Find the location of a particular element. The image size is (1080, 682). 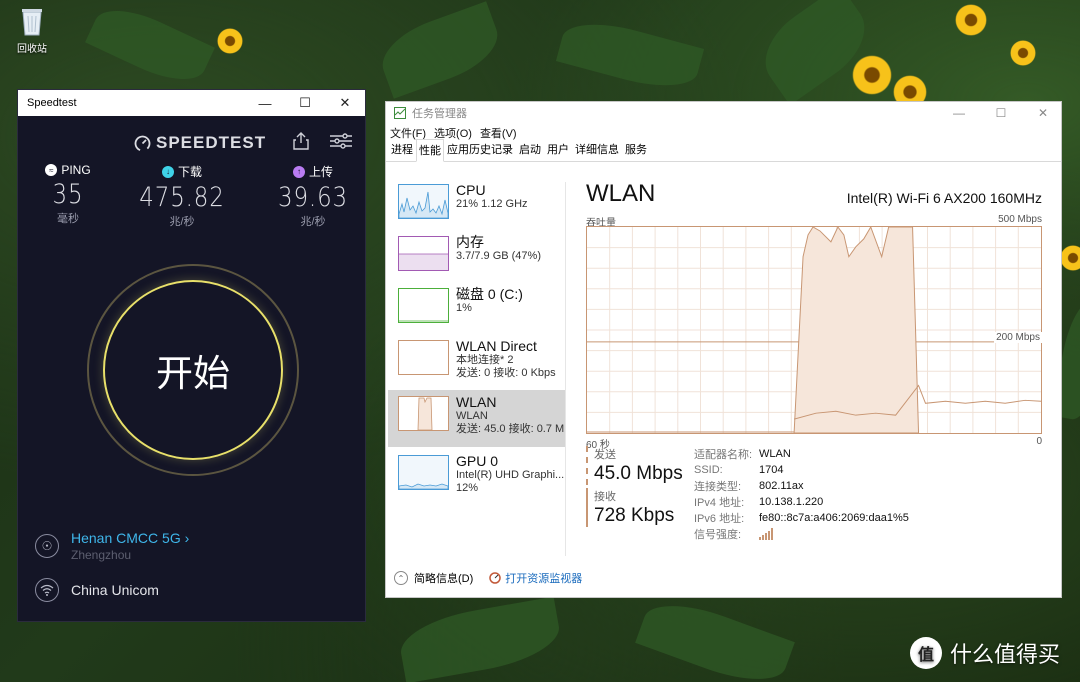

signal-strength-icon is located at coordinates (766, 534).